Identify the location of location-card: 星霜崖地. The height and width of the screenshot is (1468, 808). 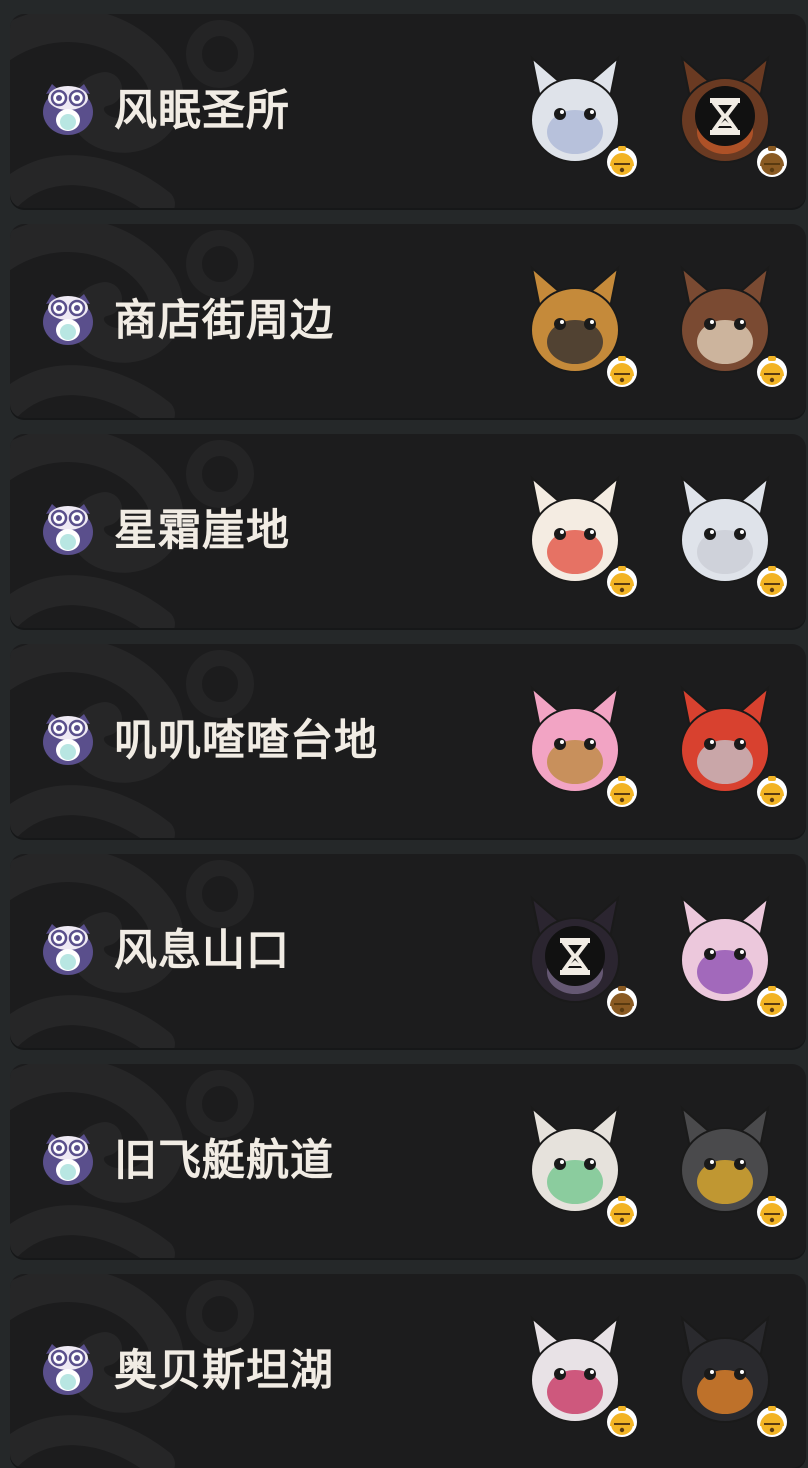
(408, 531).